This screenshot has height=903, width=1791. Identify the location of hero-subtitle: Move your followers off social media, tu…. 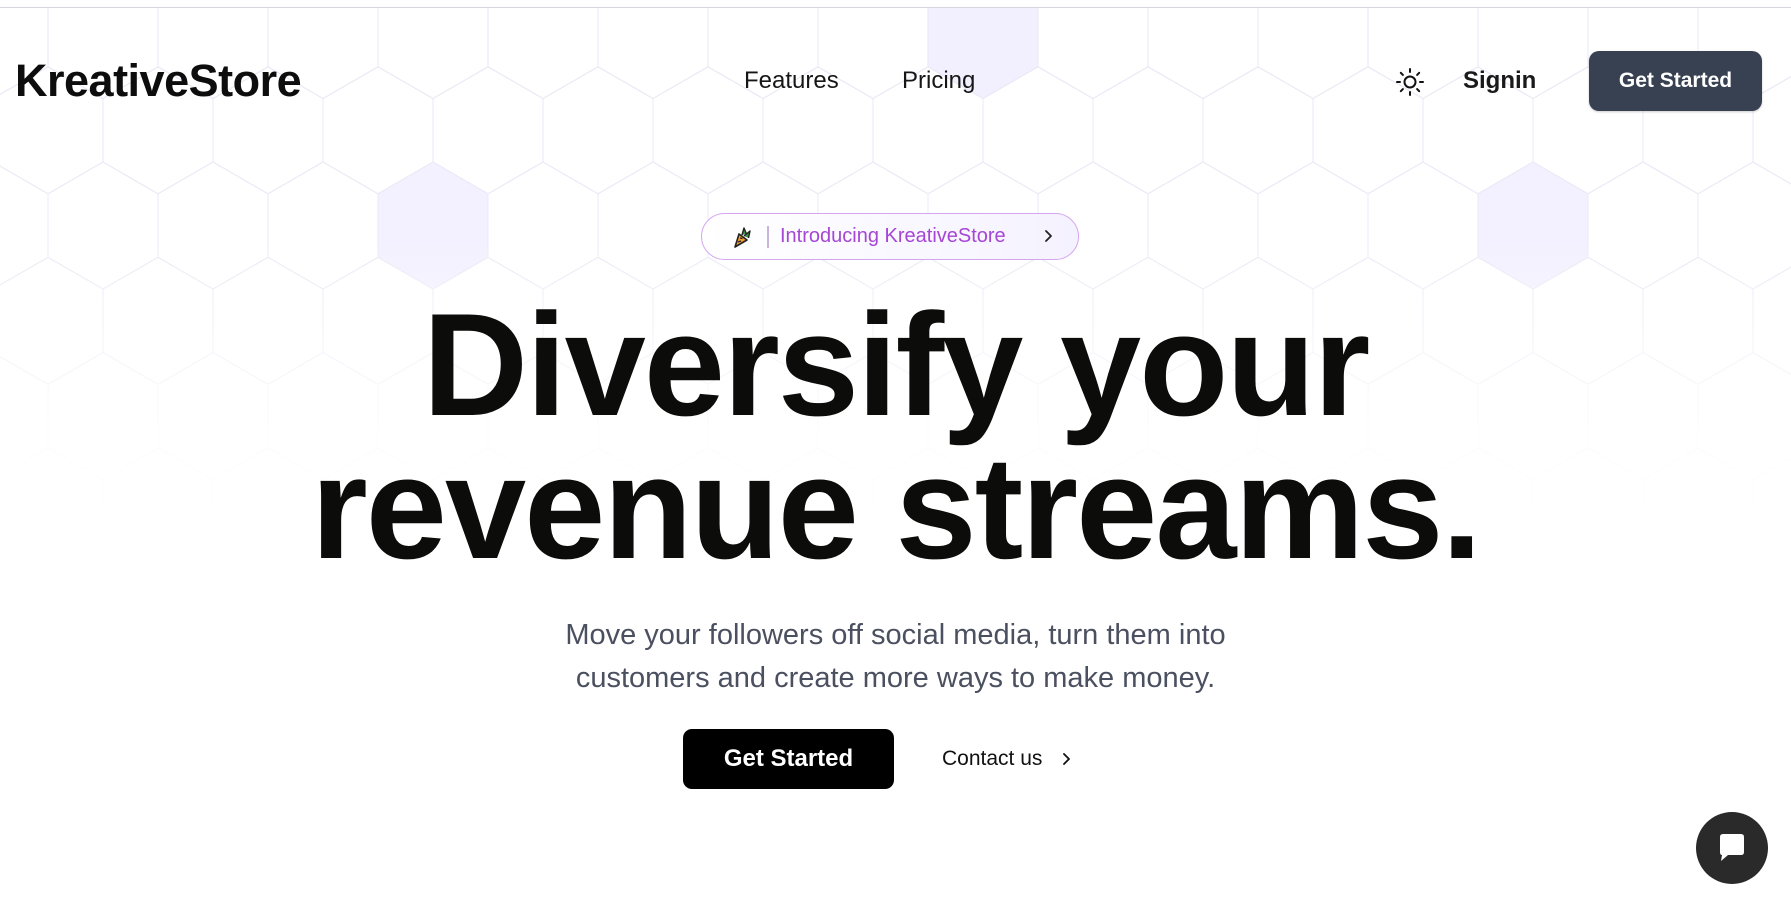
(895, 657).